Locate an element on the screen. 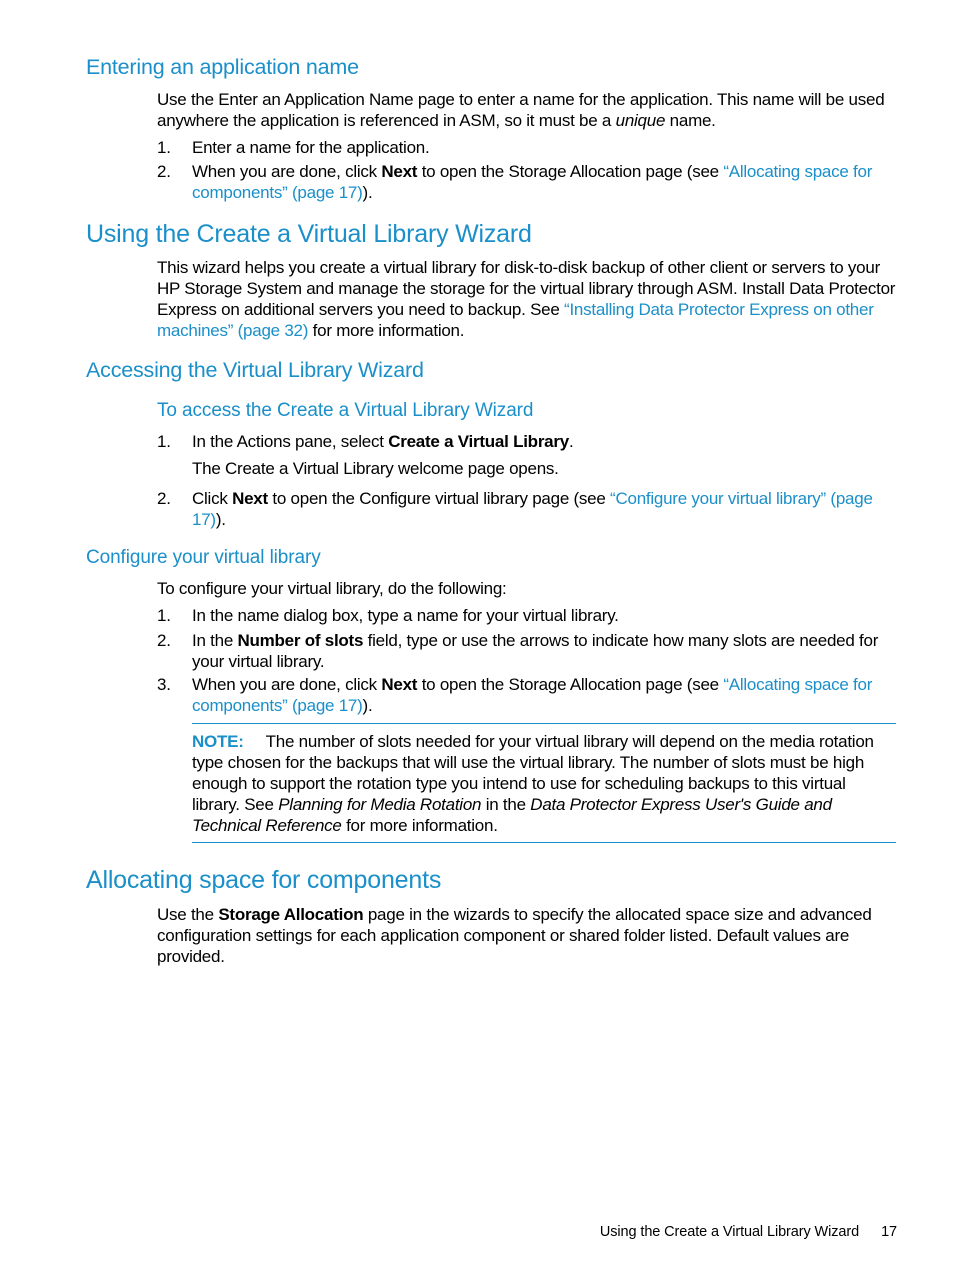 The width and height of the screenshot is (954, 1271). list-text: Enter a name for the application. is located at coordinates (311, 147).